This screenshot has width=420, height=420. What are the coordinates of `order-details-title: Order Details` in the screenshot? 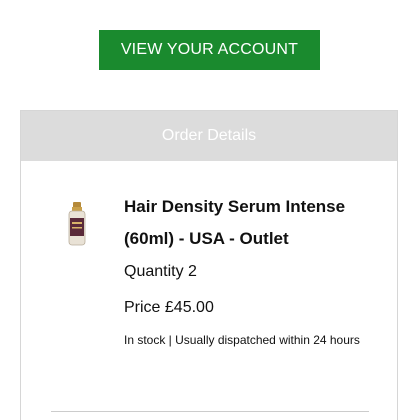 It's located at (209, 135).